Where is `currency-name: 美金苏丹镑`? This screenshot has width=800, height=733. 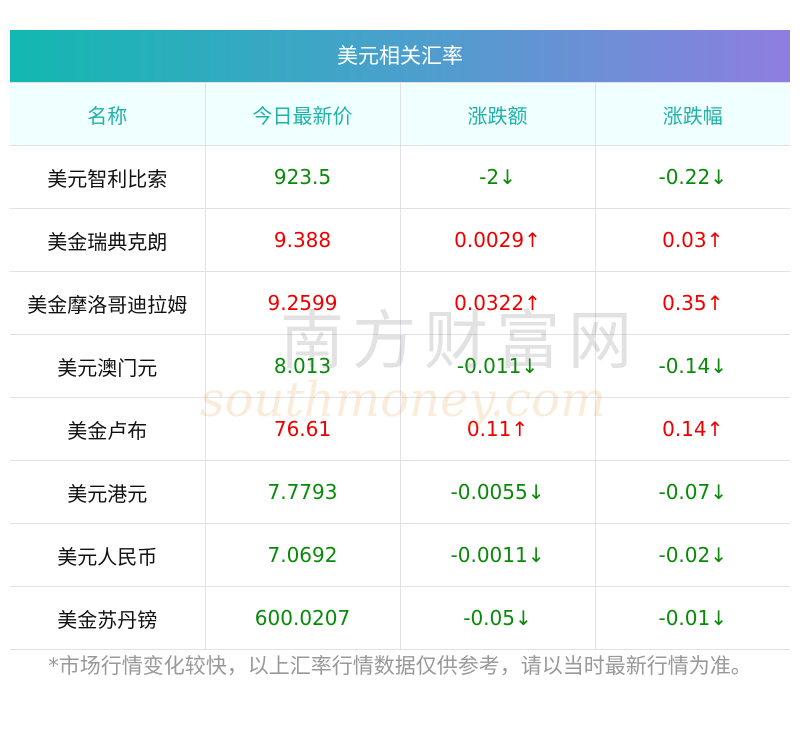
currency-name: 美金苏丹镑 is located at coordinates (108, 618).